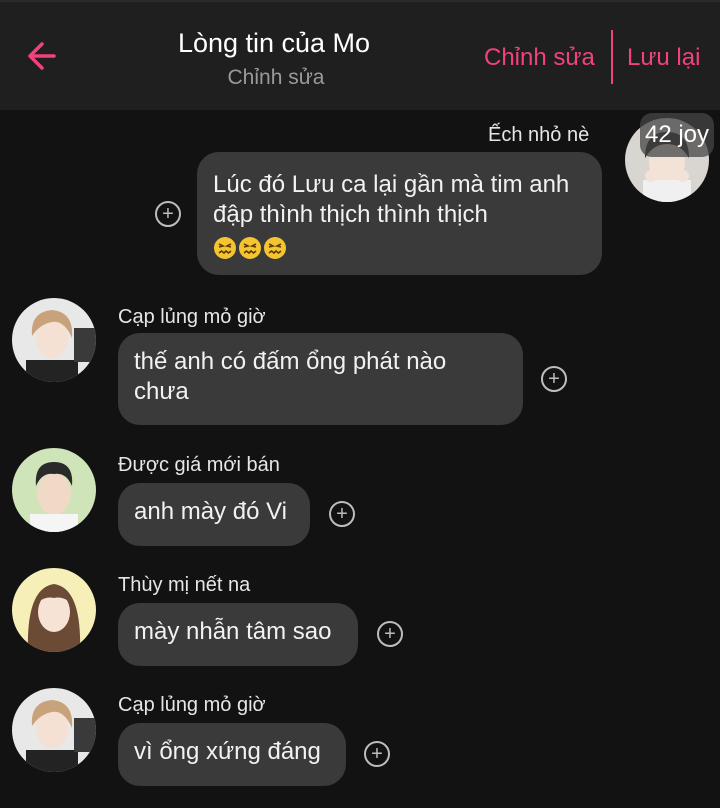  I want to click on emoji-row, so click(399, 247).